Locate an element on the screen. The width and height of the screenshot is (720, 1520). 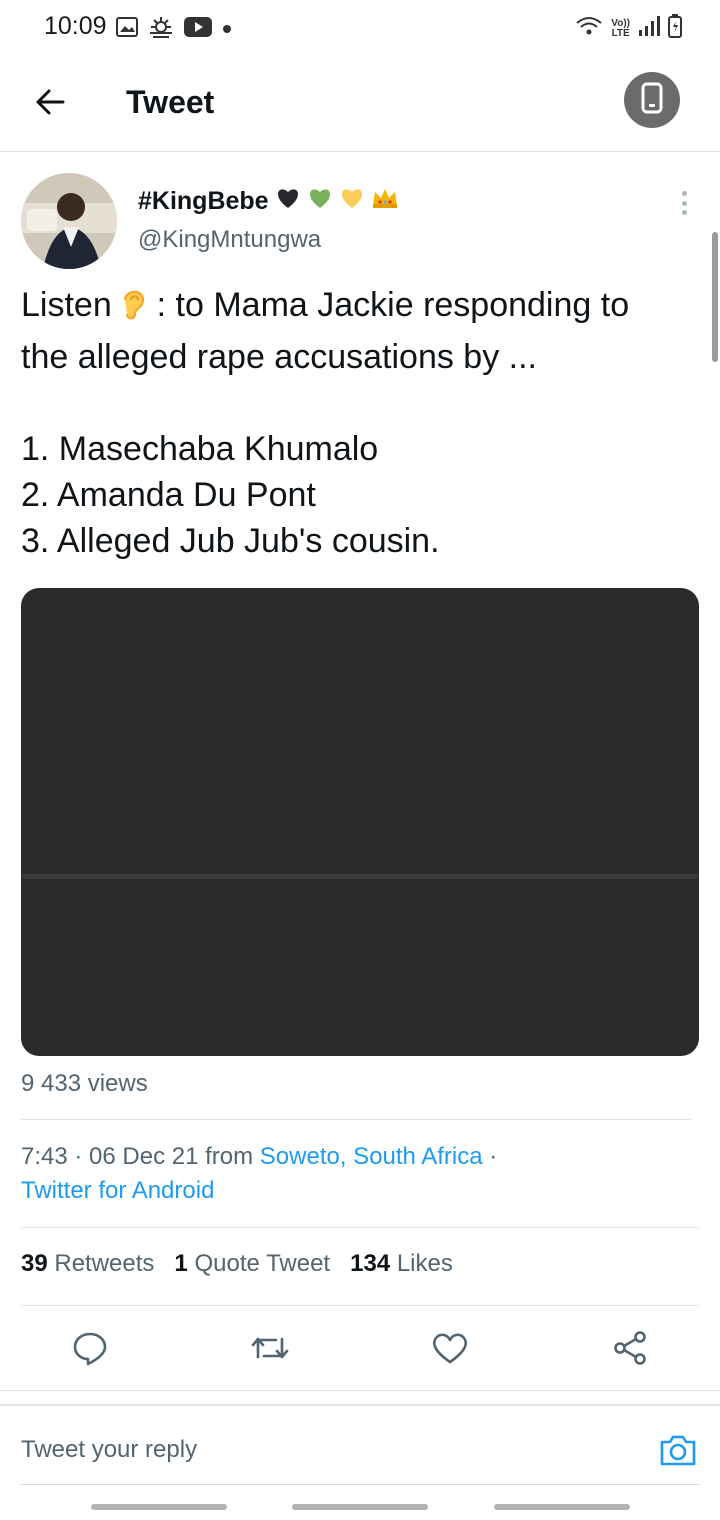
camera-button is located at coordinates (678, 1452).